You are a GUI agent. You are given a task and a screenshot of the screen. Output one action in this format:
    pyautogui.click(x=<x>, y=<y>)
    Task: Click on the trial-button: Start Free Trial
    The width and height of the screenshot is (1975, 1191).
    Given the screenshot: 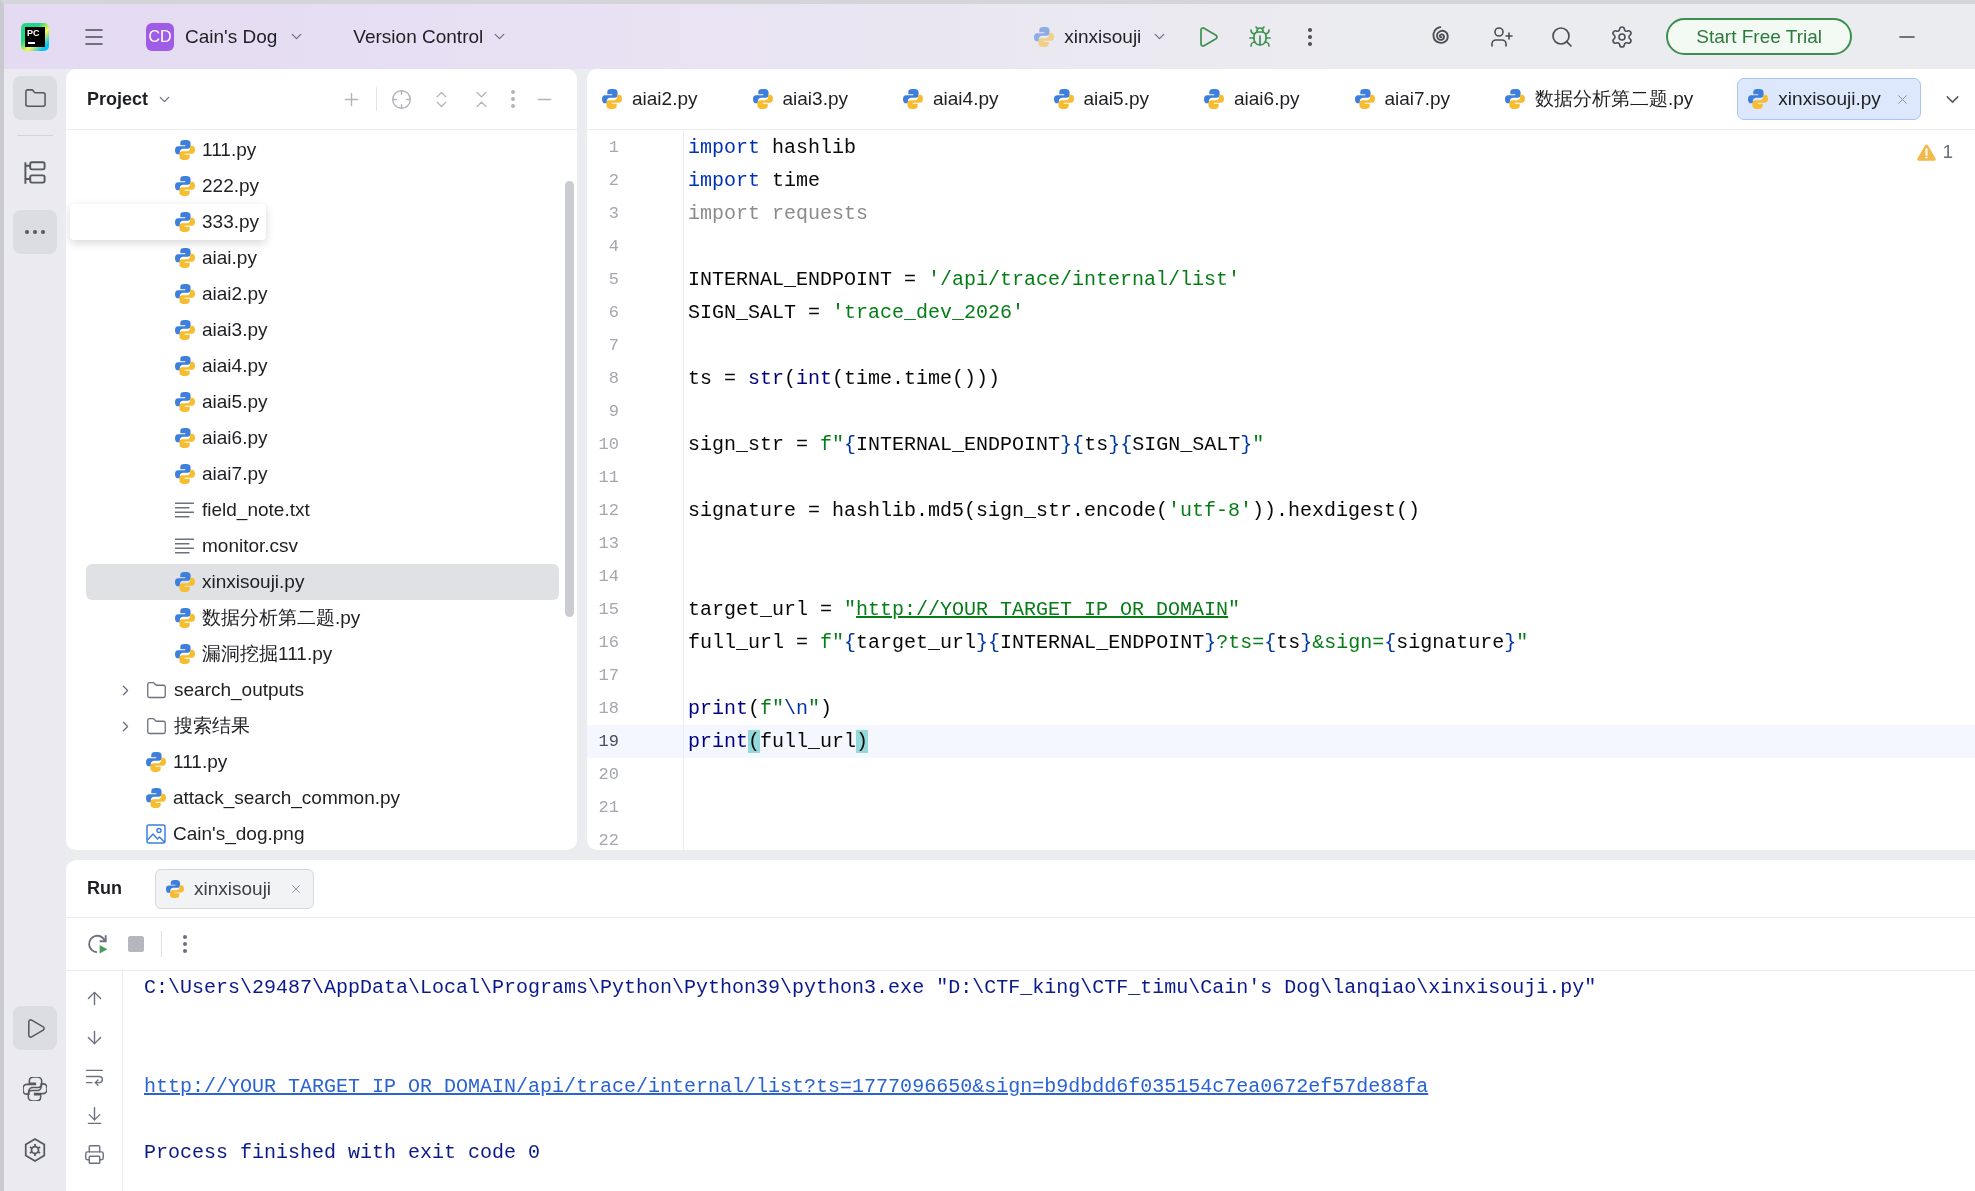 What is the action you would take?
    pyautogui.click(x=1759, y=36)
    